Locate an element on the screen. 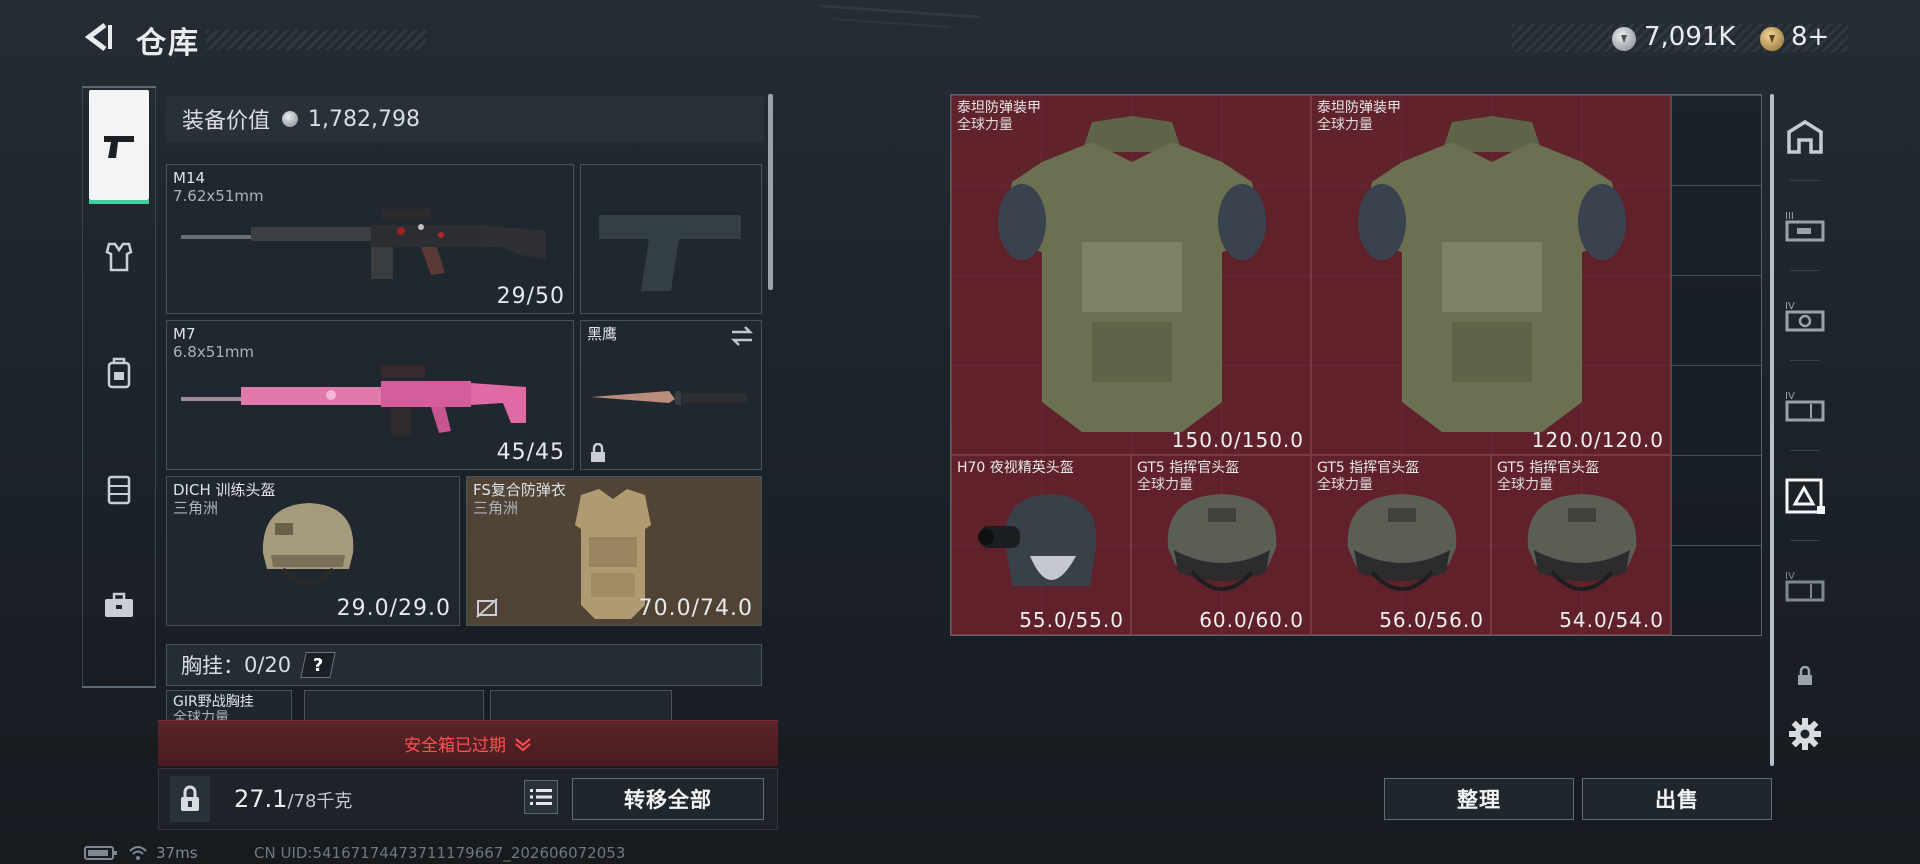  container-nav: III IV IV IV is located at coordinates (1805, 434).